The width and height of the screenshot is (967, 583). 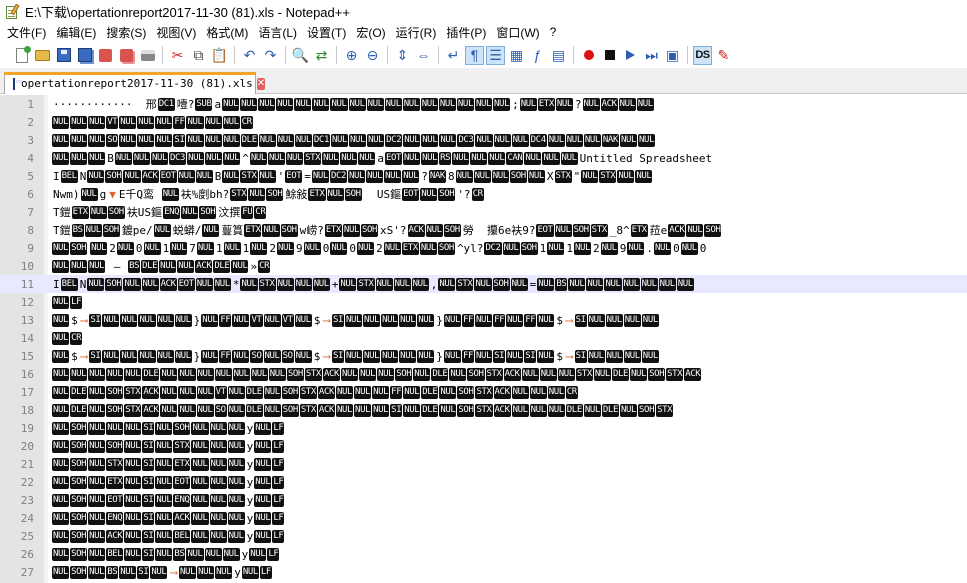 I want to click on editor-line: 24 NUL SOH NUL ENQ NUL SI NUL ACK NUL NUL NUL y NUL LF, so click(x=483, y=518).